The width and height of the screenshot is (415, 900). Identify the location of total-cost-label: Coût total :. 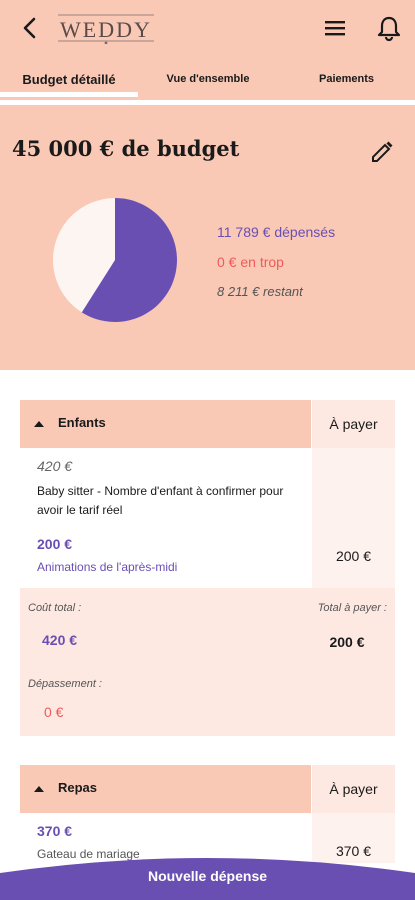
(55, 608).